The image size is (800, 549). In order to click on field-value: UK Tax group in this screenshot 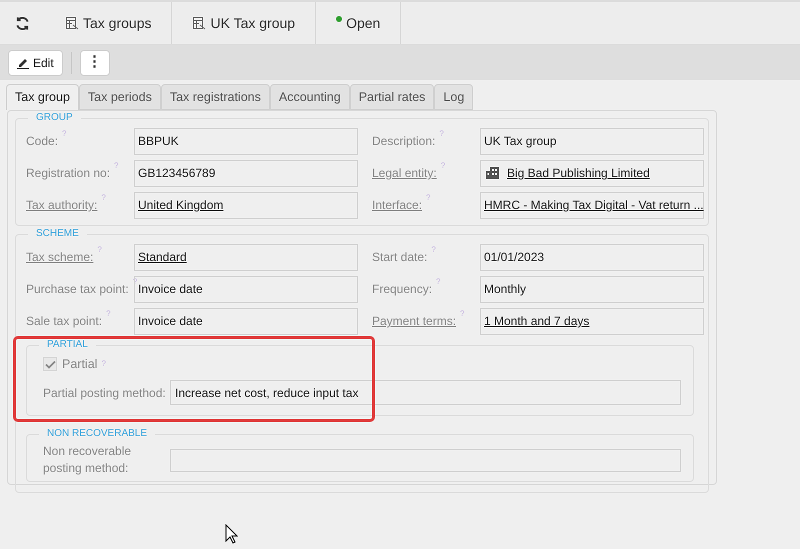, I will do `click(520, 141)`.